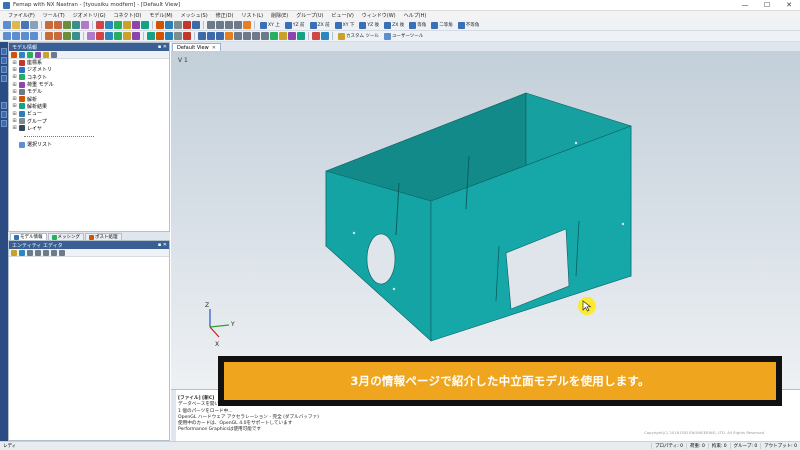 Image resolution: width=800 pixels, height=450 pixels. Describe the element at coordinates (38, 252) in the screenshot. I see `settings-icon` at that location.